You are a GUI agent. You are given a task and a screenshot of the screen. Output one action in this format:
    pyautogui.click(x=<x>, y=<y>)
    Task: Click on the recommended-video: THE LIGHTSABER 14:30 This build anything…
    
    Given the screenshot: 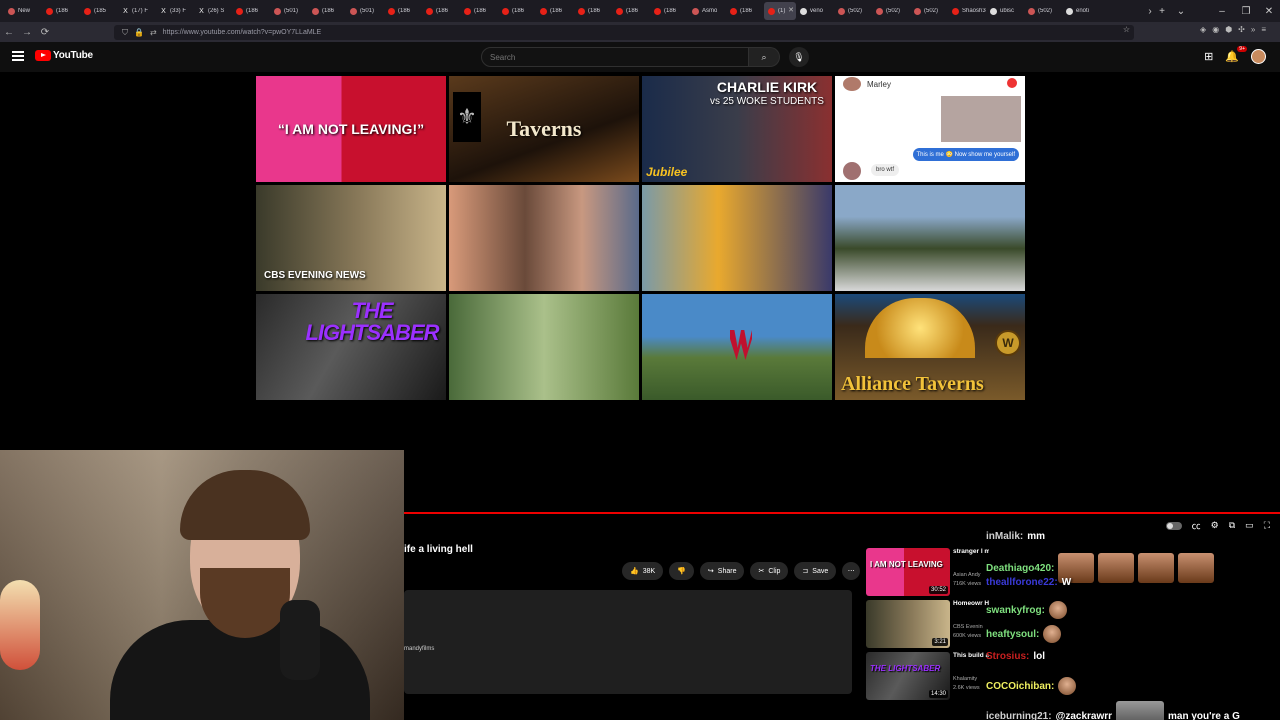 What is the action you would take?
    pyautogui.click(x=927, y=676)
    